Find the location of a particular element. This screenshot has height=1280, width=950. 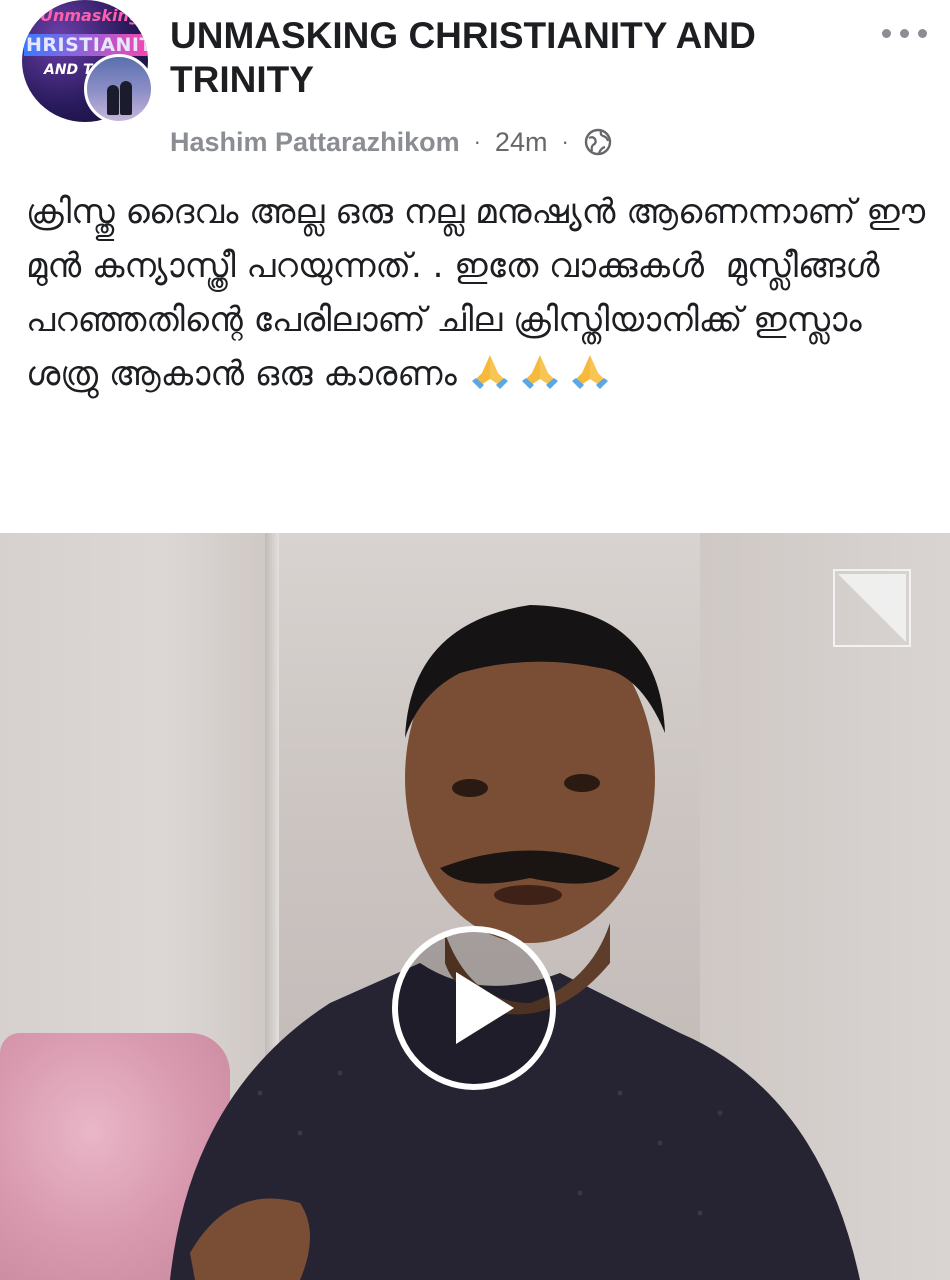

play-icon is located at coordinates (485, 1008).